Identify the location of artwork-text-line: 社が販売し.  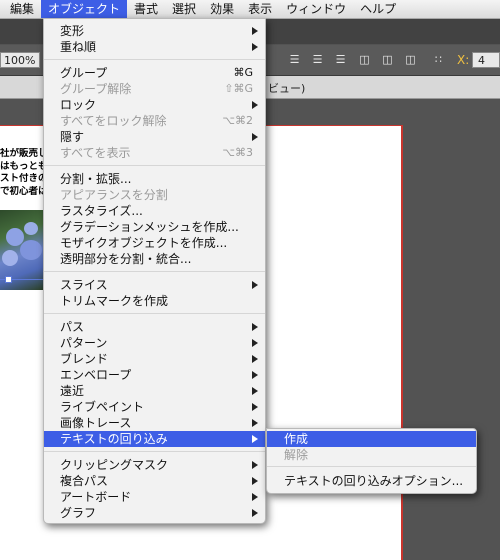
(23, 153).